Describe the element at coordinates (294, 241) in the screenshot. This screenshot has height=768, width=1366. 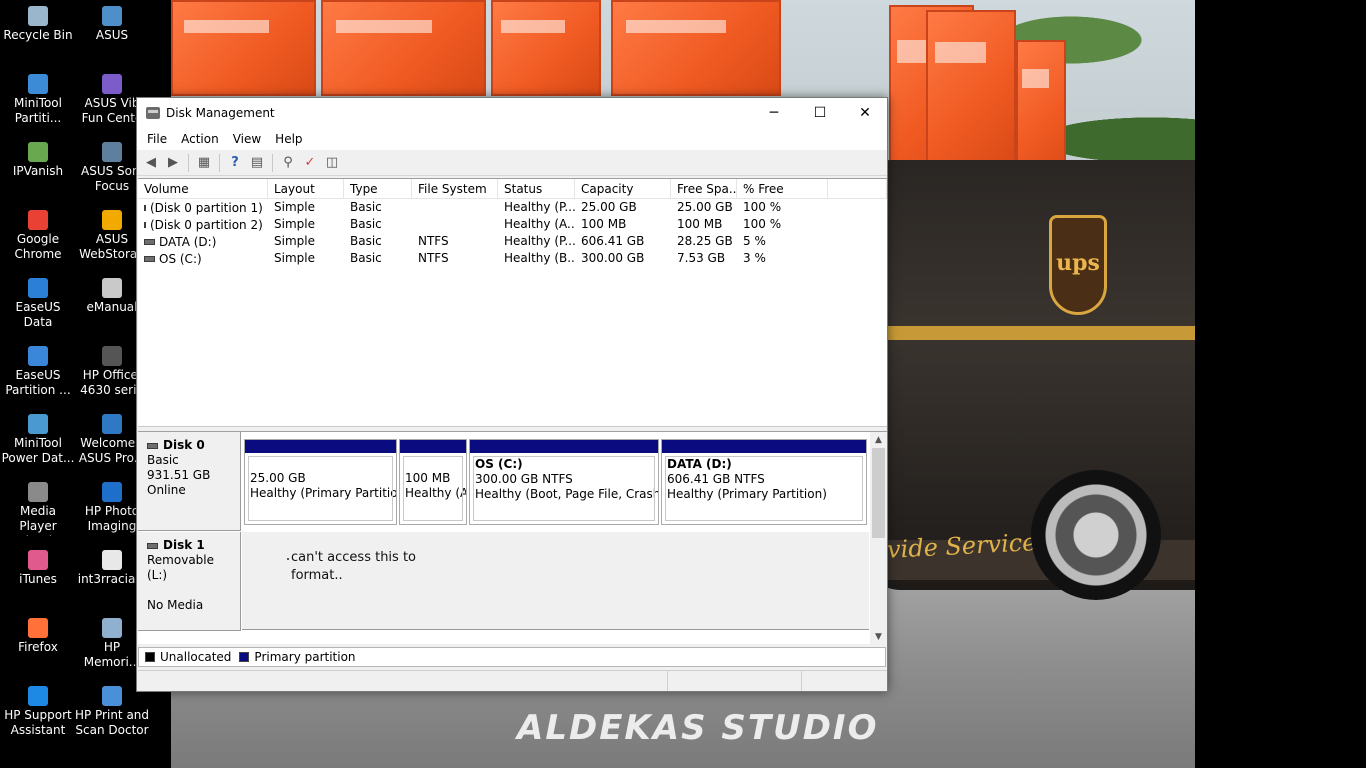
I see `cell-layout: Simple` at that location.